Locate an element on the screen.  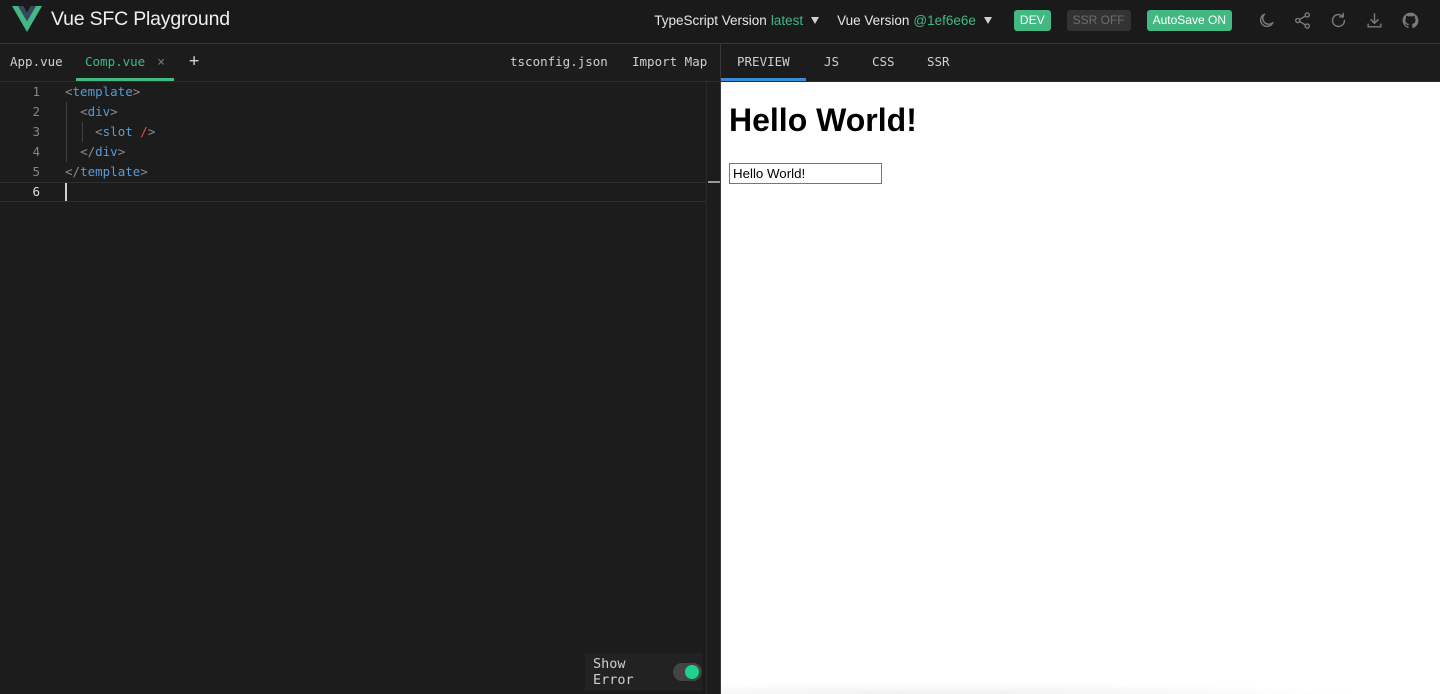
typescript-version-dropdown: TypeScript Version latest is located at coordinates (737, 20).